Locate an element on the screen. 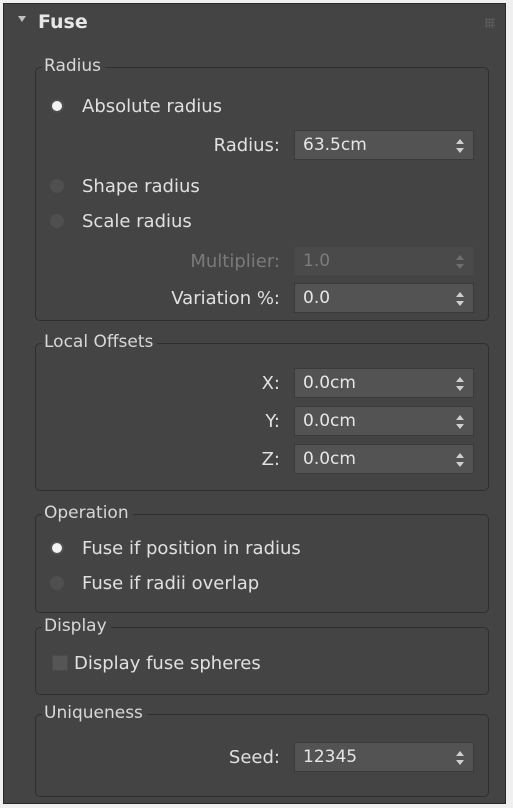 The width and height of the screenshot is (513, 808). operation-group-title: Operation is located at coordinates (87, 513).